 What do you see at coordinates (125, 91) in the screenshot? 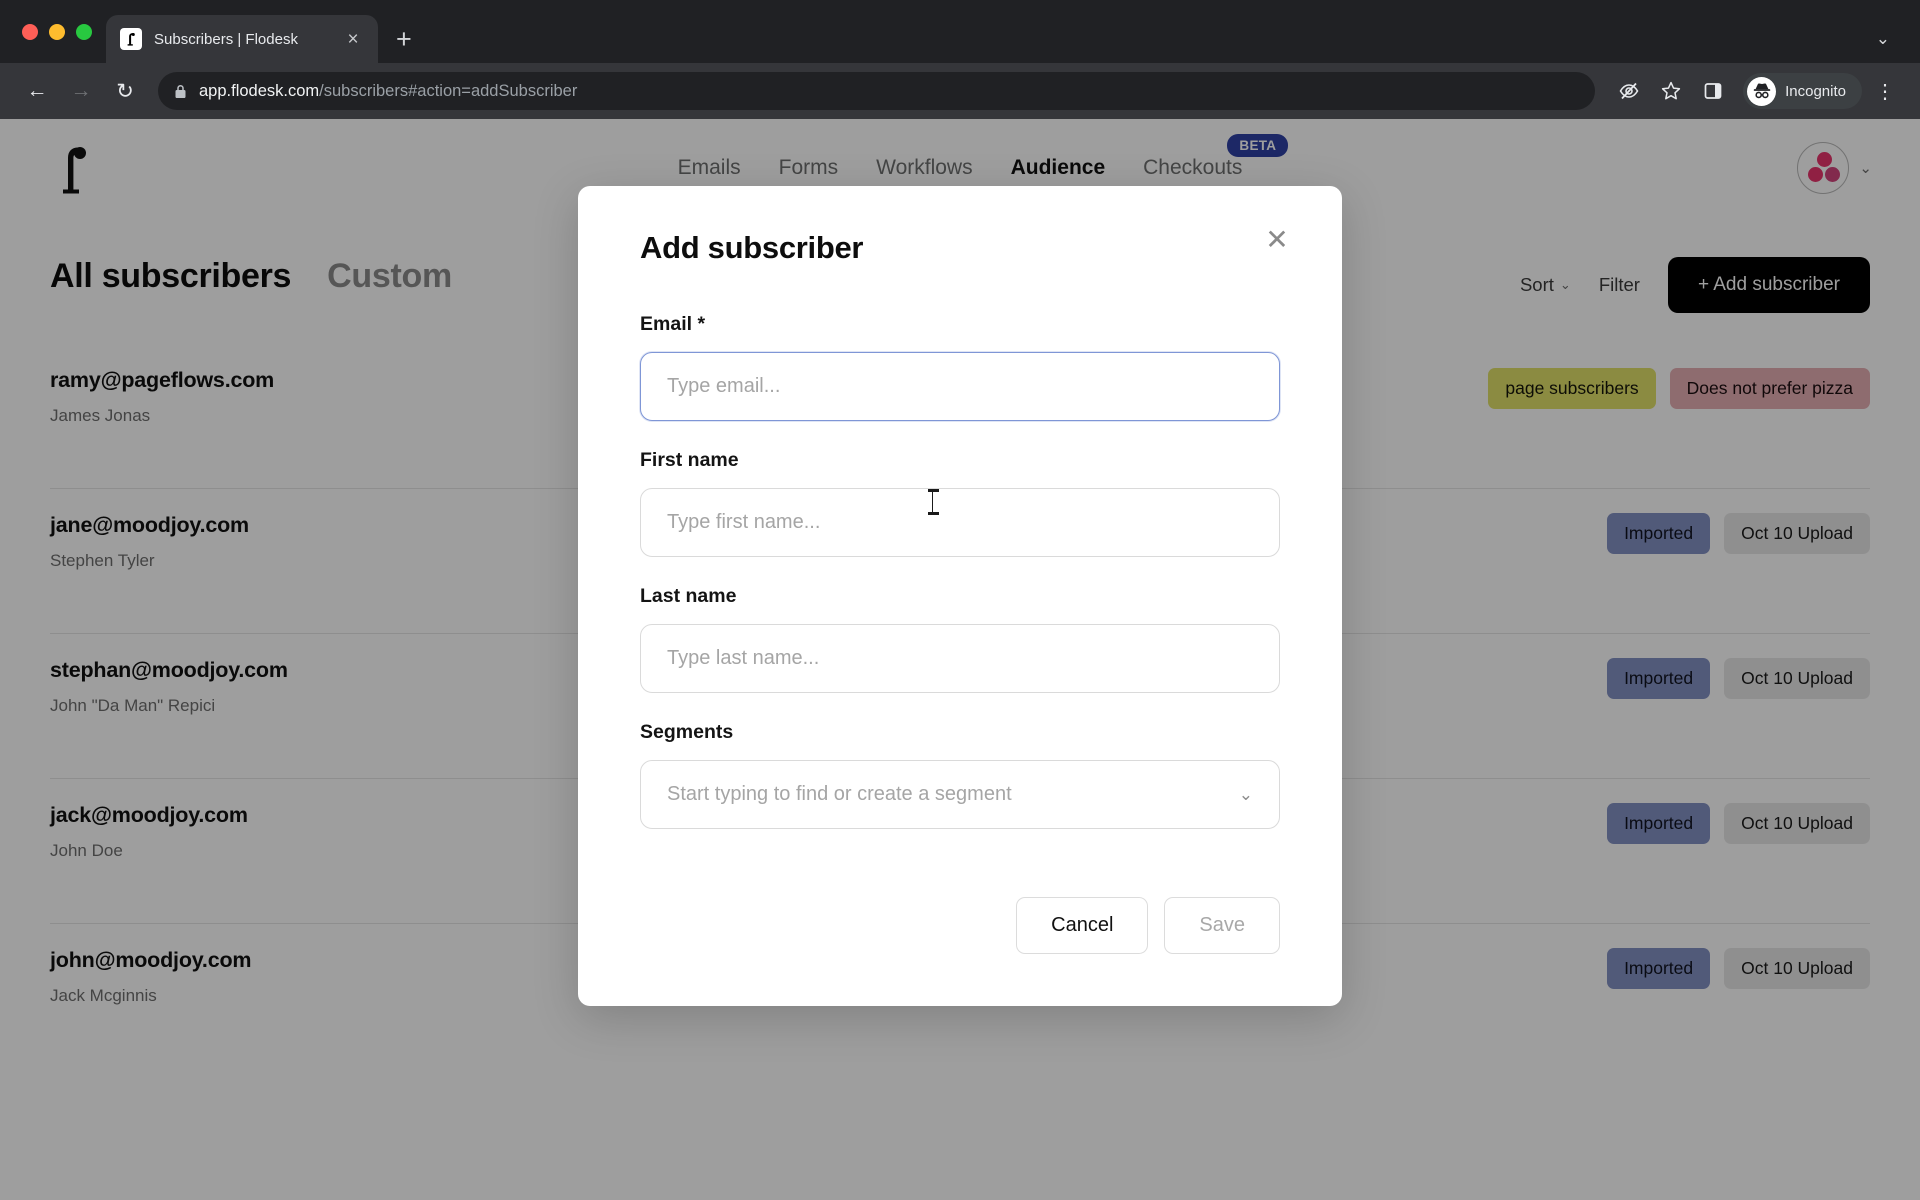
I see `reload-button: ↻` at bounding box center [125, 91].